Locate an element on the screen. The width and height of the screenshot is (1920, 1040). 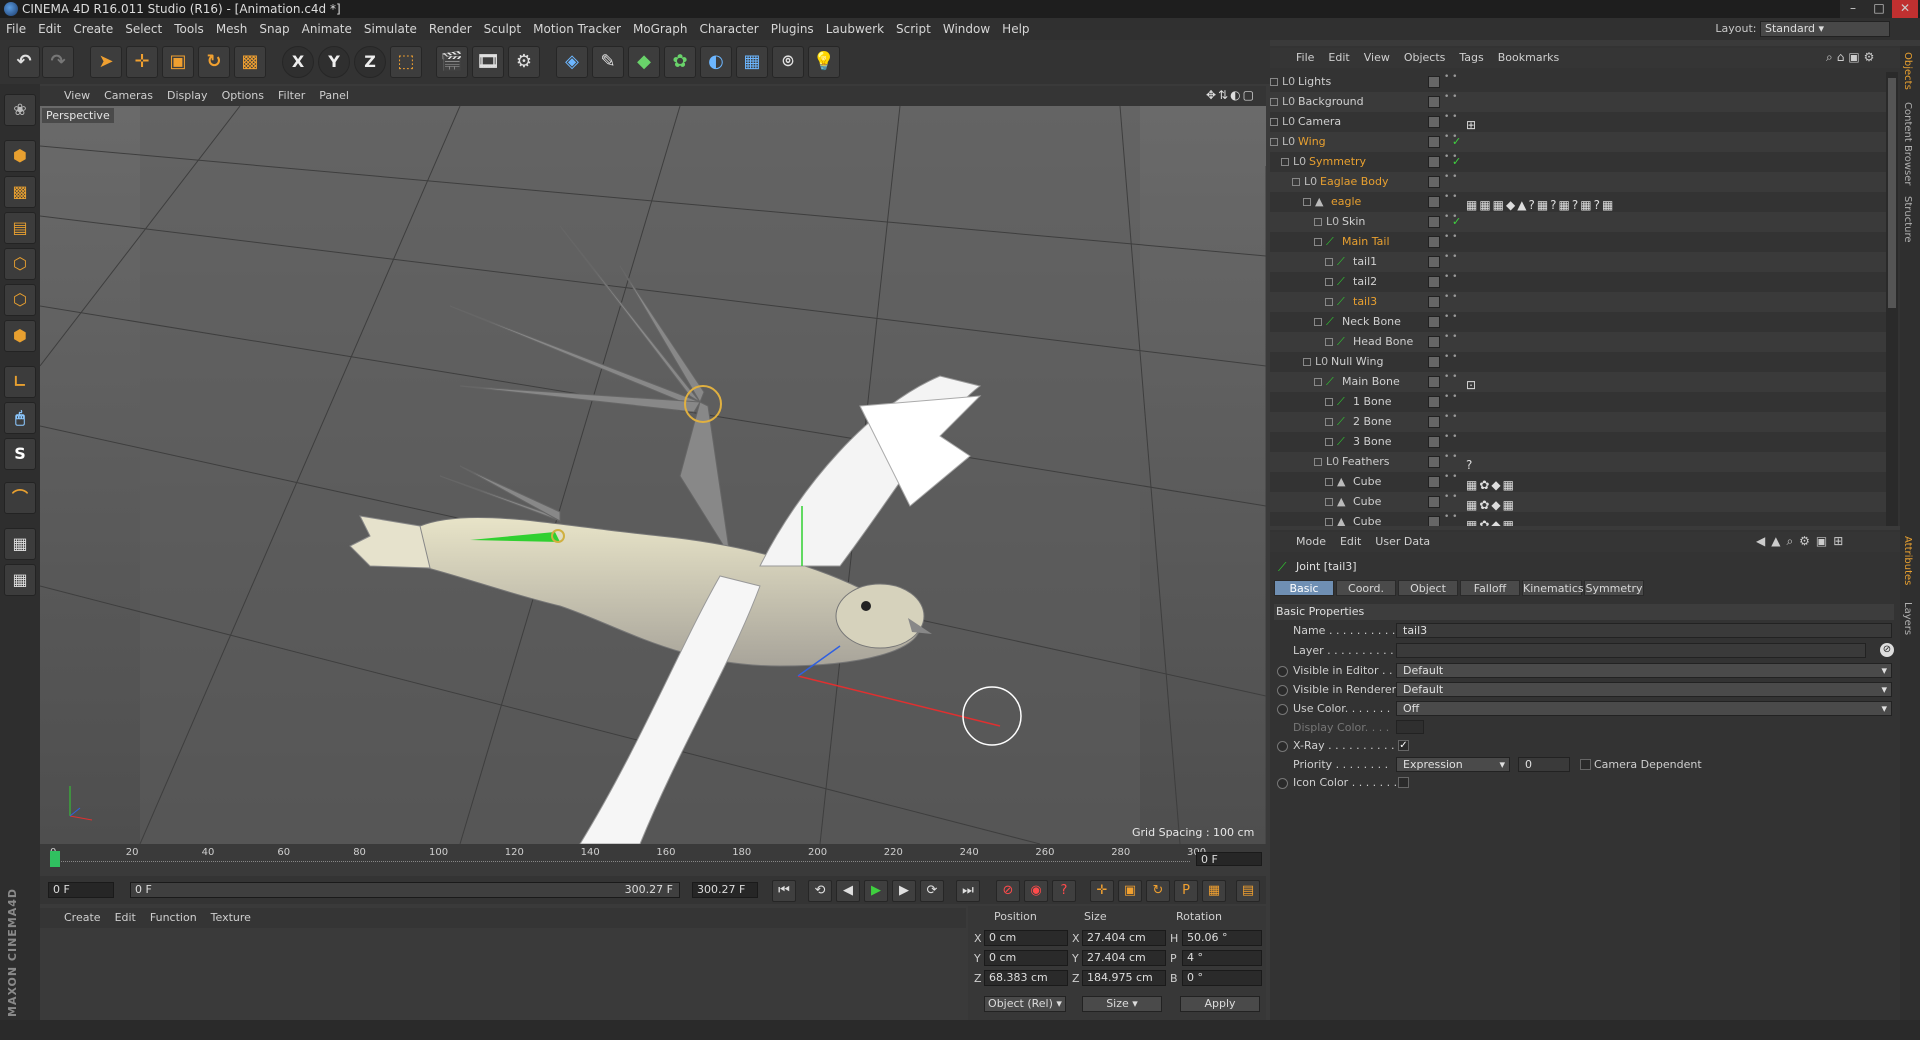
side-tab-layers: Layers is located at coordinates (1907, 618).